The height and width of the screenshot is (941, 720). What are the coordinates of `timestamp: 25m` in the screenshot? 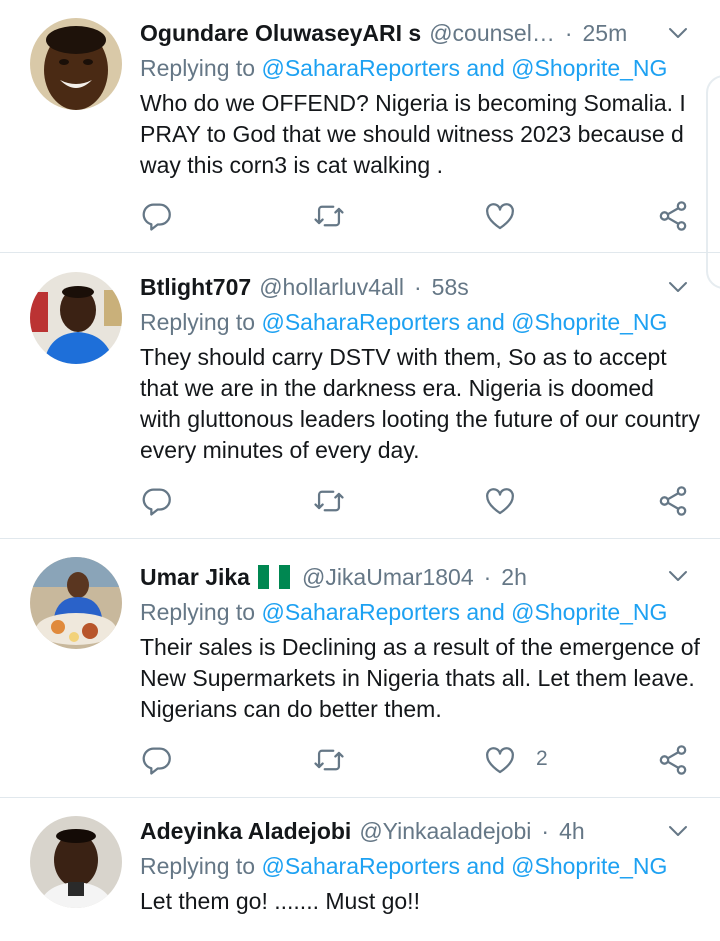 It's located at (605, 33).